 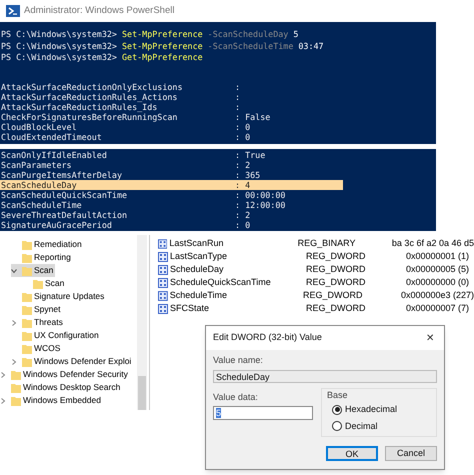 What do you see at coordinates (58, 296) in the screenshot?
I see `tree-item: Signature Updates` at bounding box center [58, 296].